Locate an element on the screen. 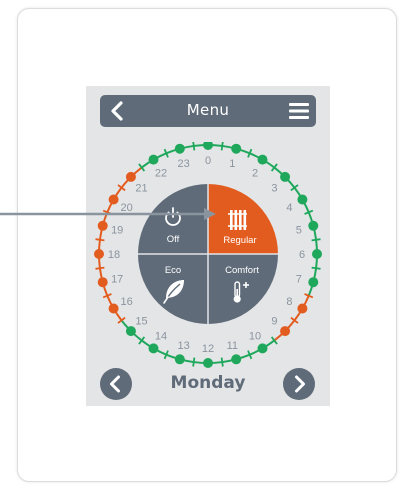 This screenshot has width=404, height=488. hour-label: 19 is located at coordinates (117, 231).